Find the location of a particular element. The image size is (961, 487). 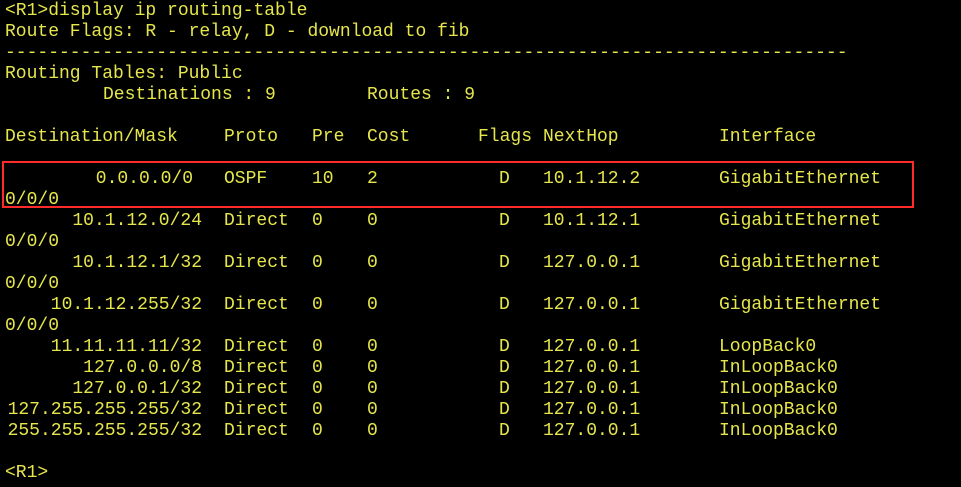

destinations-count: Destinations : 9 is located at coordinates (189, 95).